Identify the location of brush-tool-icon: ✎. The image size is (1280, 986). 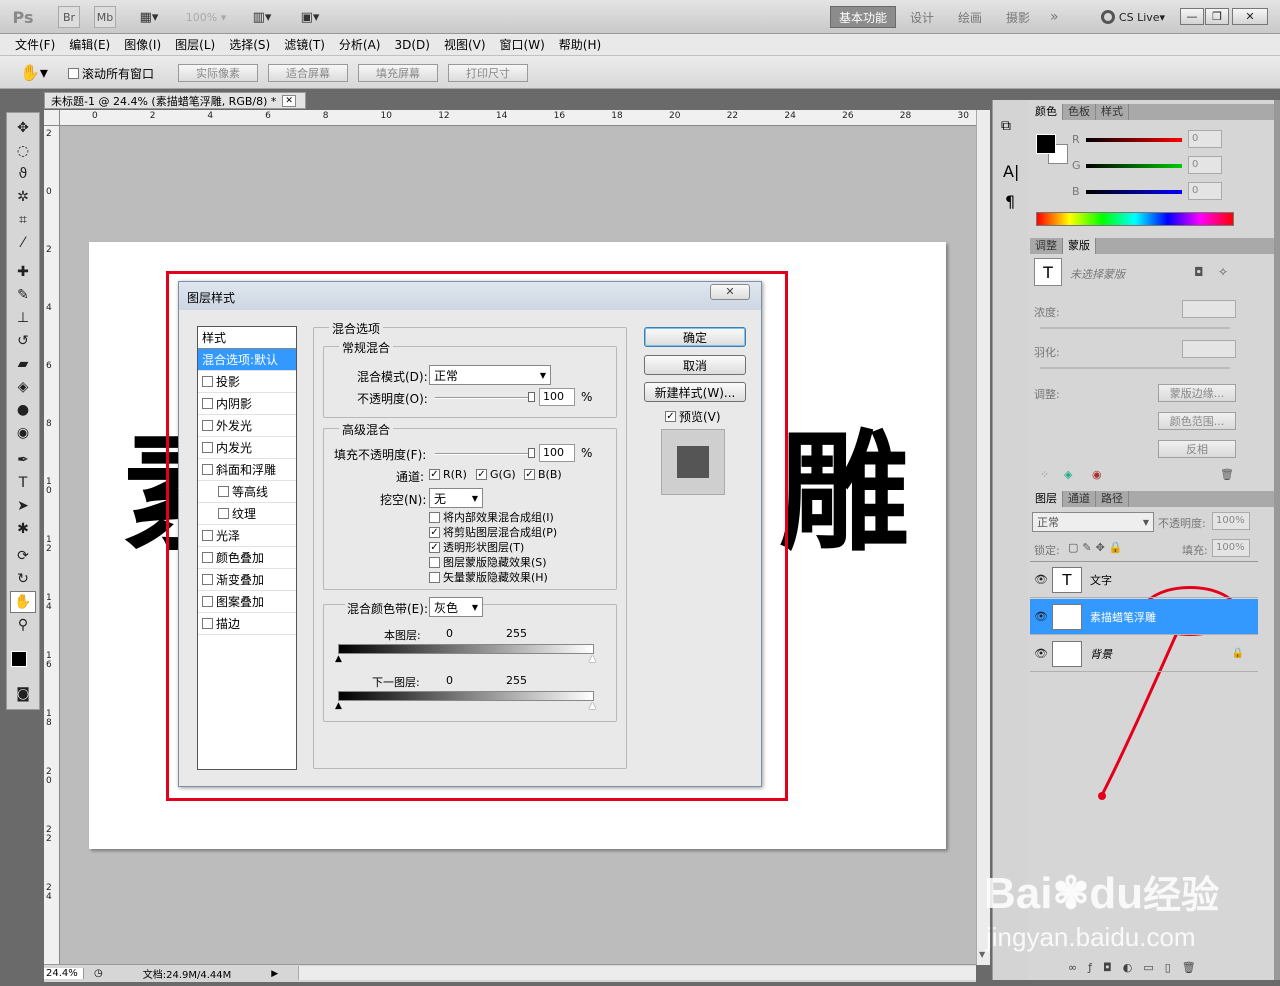
(23, 295).